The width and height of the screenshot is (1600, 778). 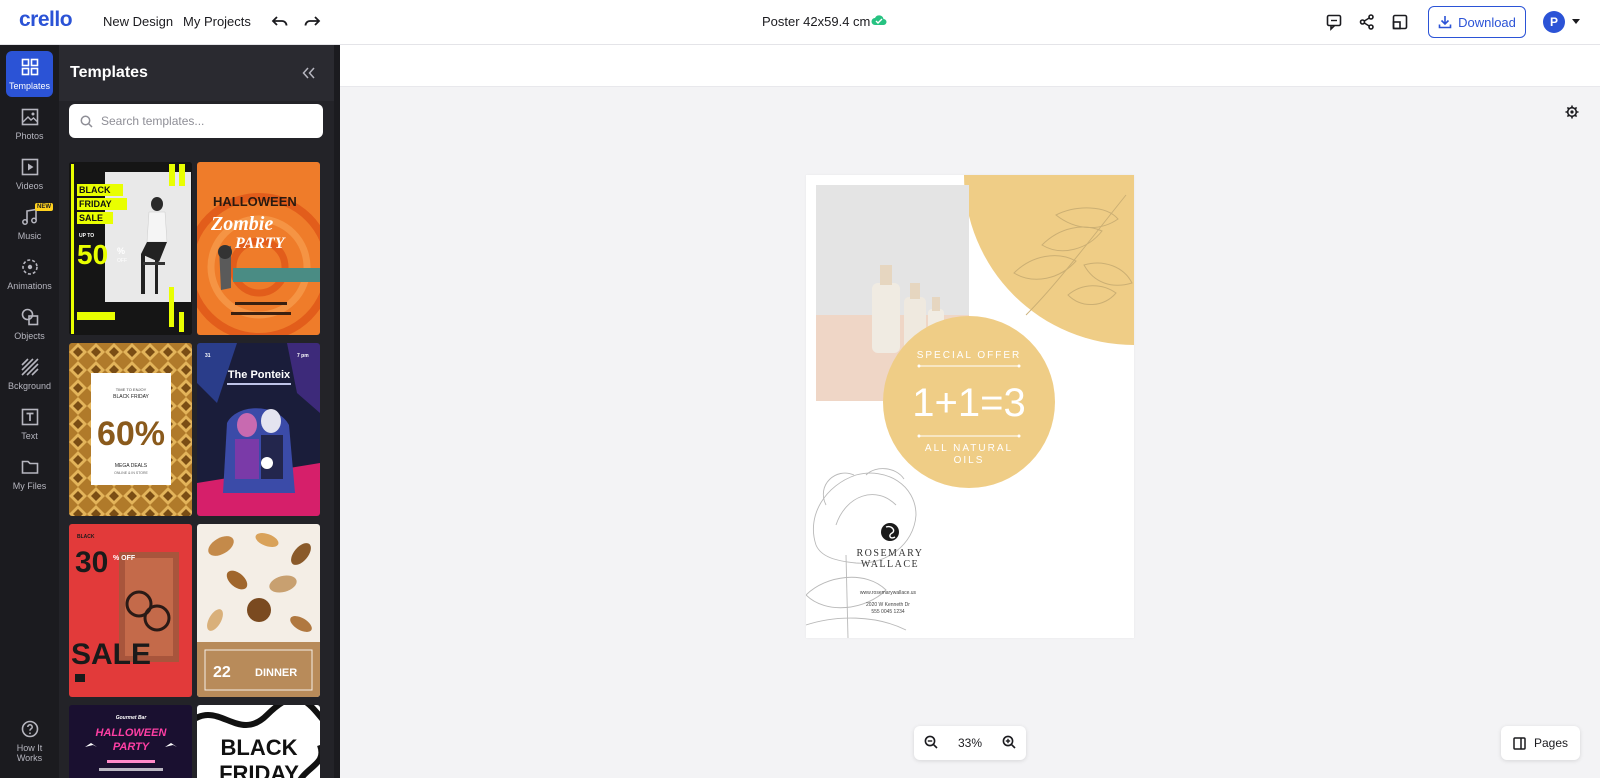 I want to click on template-thumb-halloween-zombie: HALLOWEEN Zombie PARTY, so click(x=258, y=248).